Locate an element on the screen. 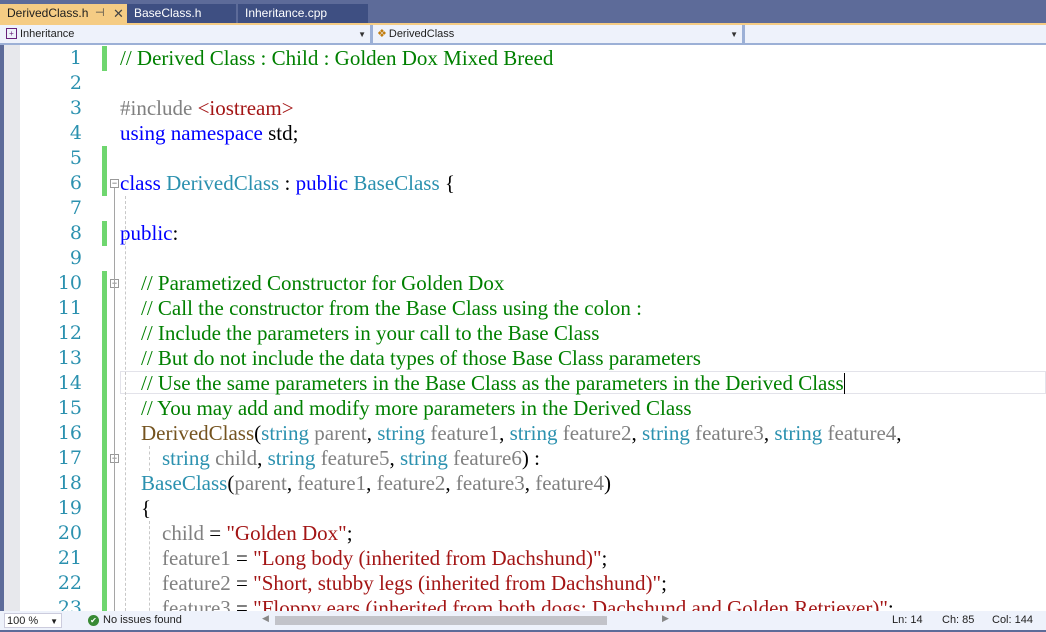  code-token: <iostream> is located at coordinates (245, 108).